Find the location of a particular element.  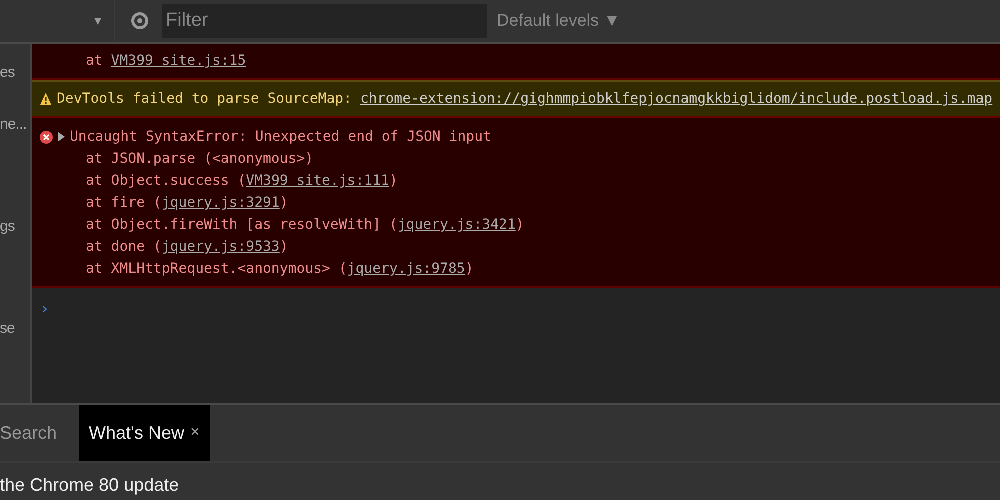

stack-frame: at Object.fireWith [as resolveWith] (jquery.js:3421) is located at coordinates (515, 225).